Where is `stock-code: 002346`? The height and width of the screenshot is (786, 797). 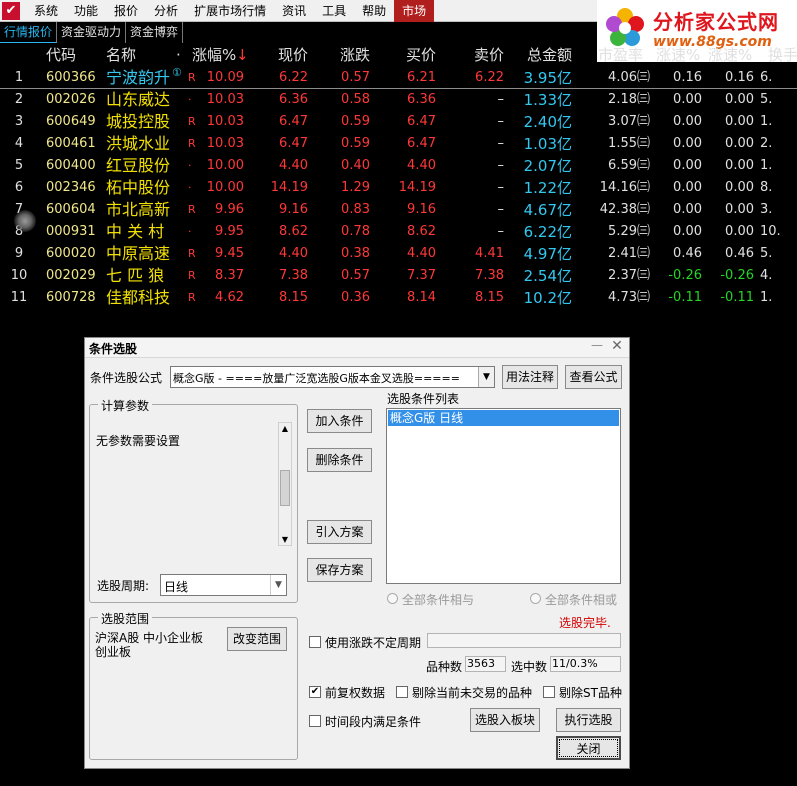 stock-code: 002346 is located at coordinates (74, 188).